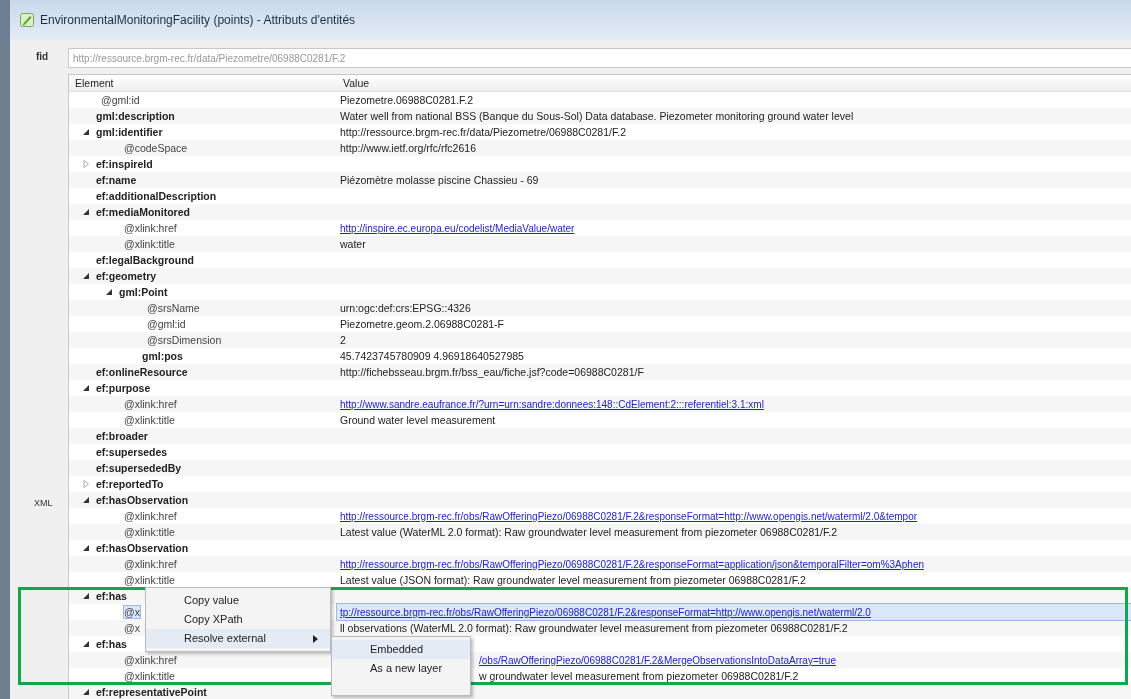 Image resolution: width=1131 pixels, height=699 pixels. I want to click on value-text: http://www.ietf.org/rfc/rfc2616, so click(408, 148).